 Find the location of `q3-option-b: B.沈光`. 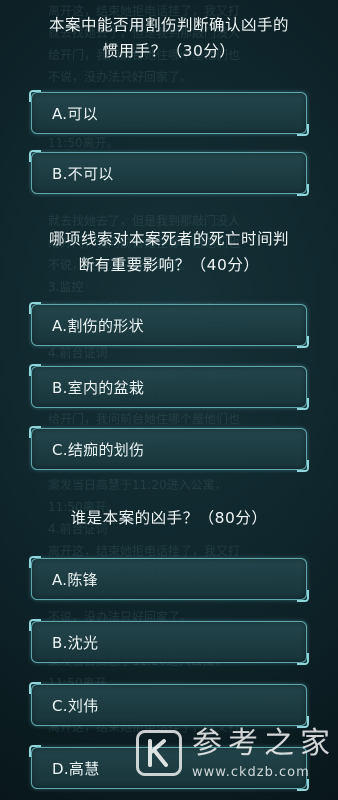

q3-option-b: B.沈光 is located at coordinates (169, 642).